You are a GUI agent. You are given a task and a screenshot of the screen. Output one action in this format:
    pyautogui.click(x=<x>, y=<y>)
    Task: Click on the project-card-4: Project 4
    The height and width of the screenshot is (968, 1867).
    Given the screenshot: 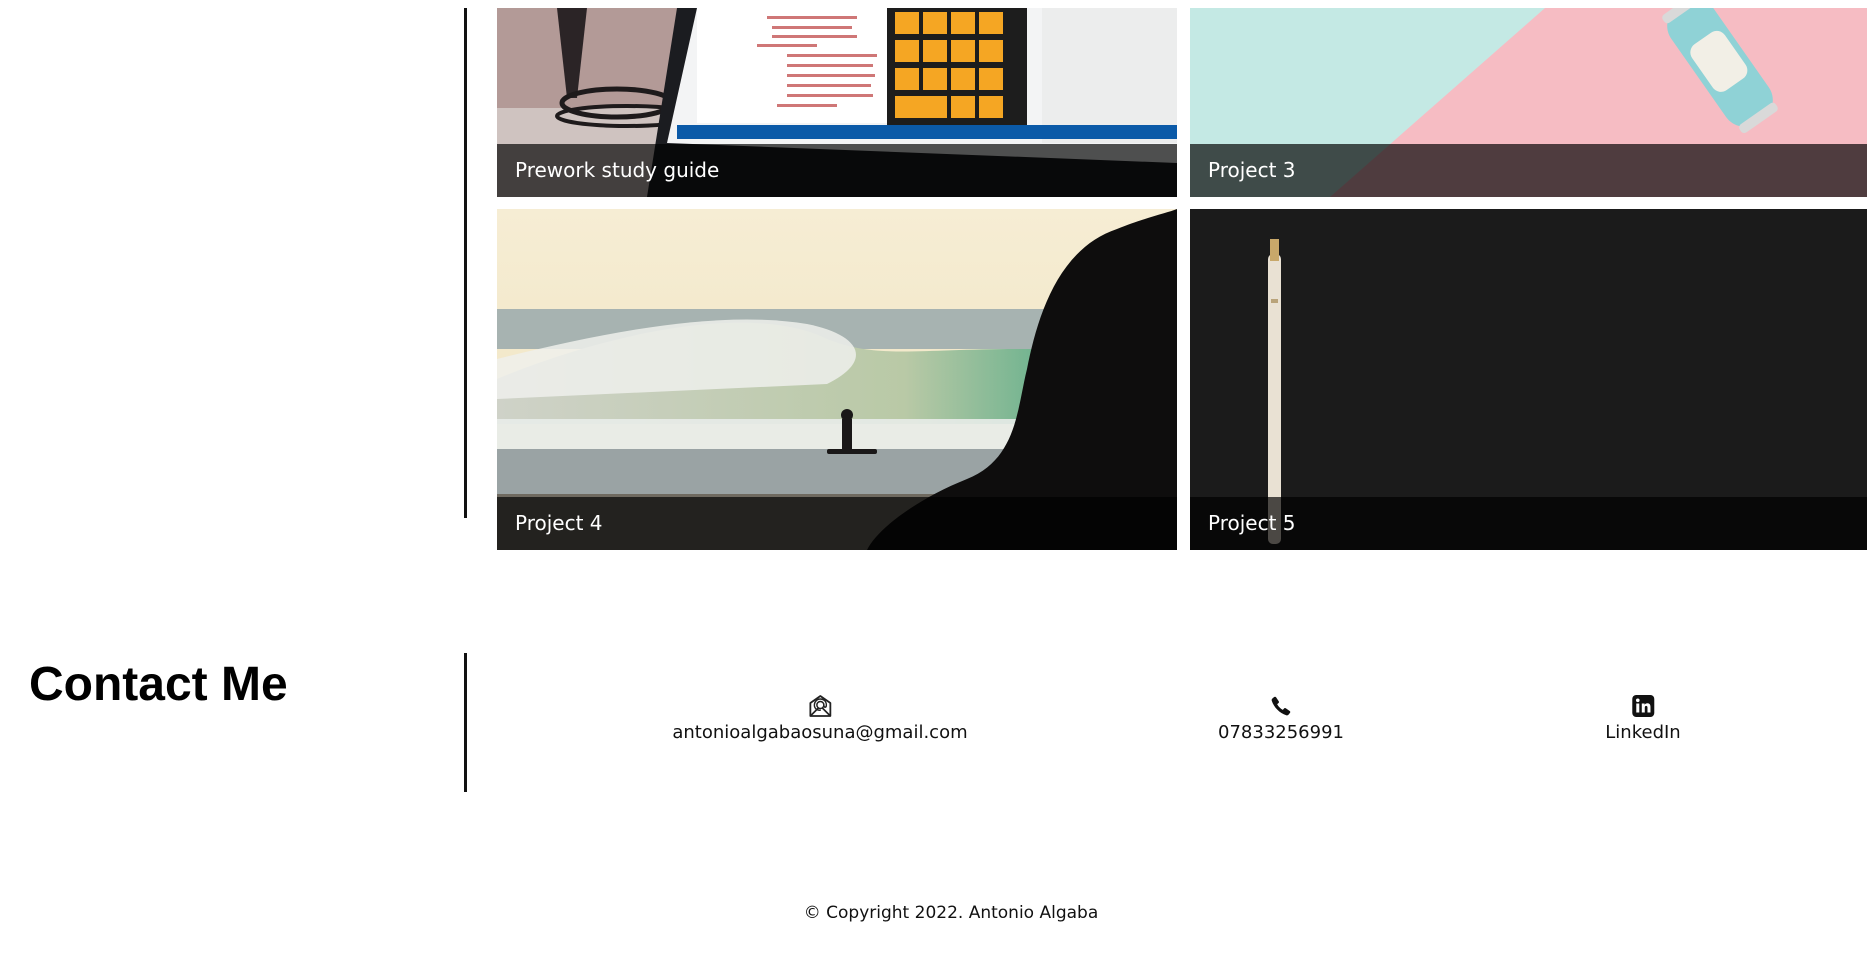 What is the action you would take?
    pyautogui.click(x=837, y=379)
    